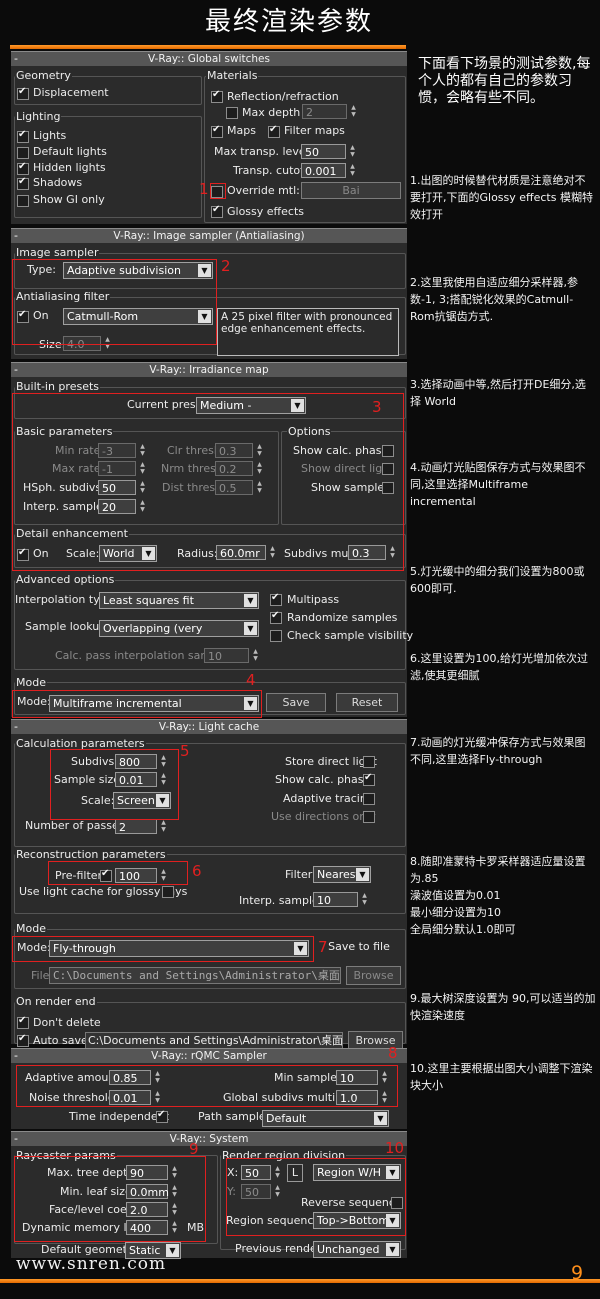  Describe the element at coordinates (23, 153) in the screenshot. I see `default-lights-checkbox` at that location.